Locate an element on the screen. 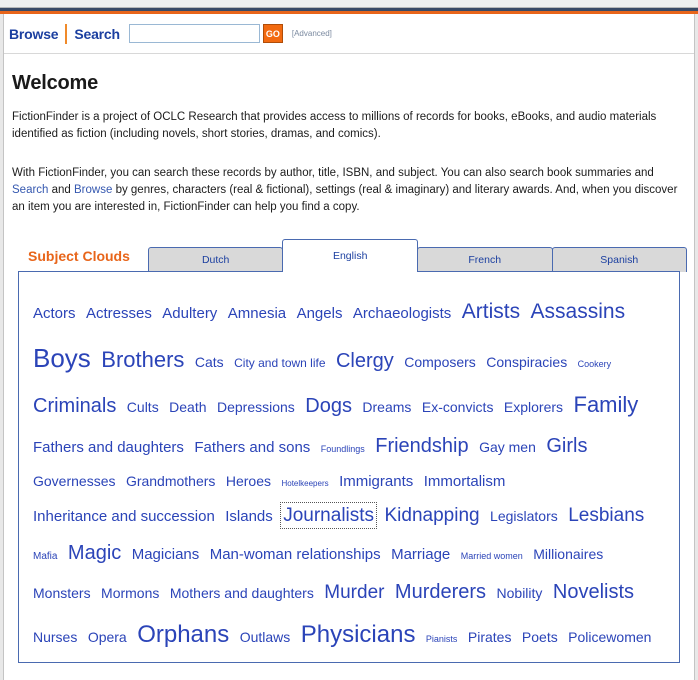  cloud-term-poets: Poets is located at coordinates (540, 637).